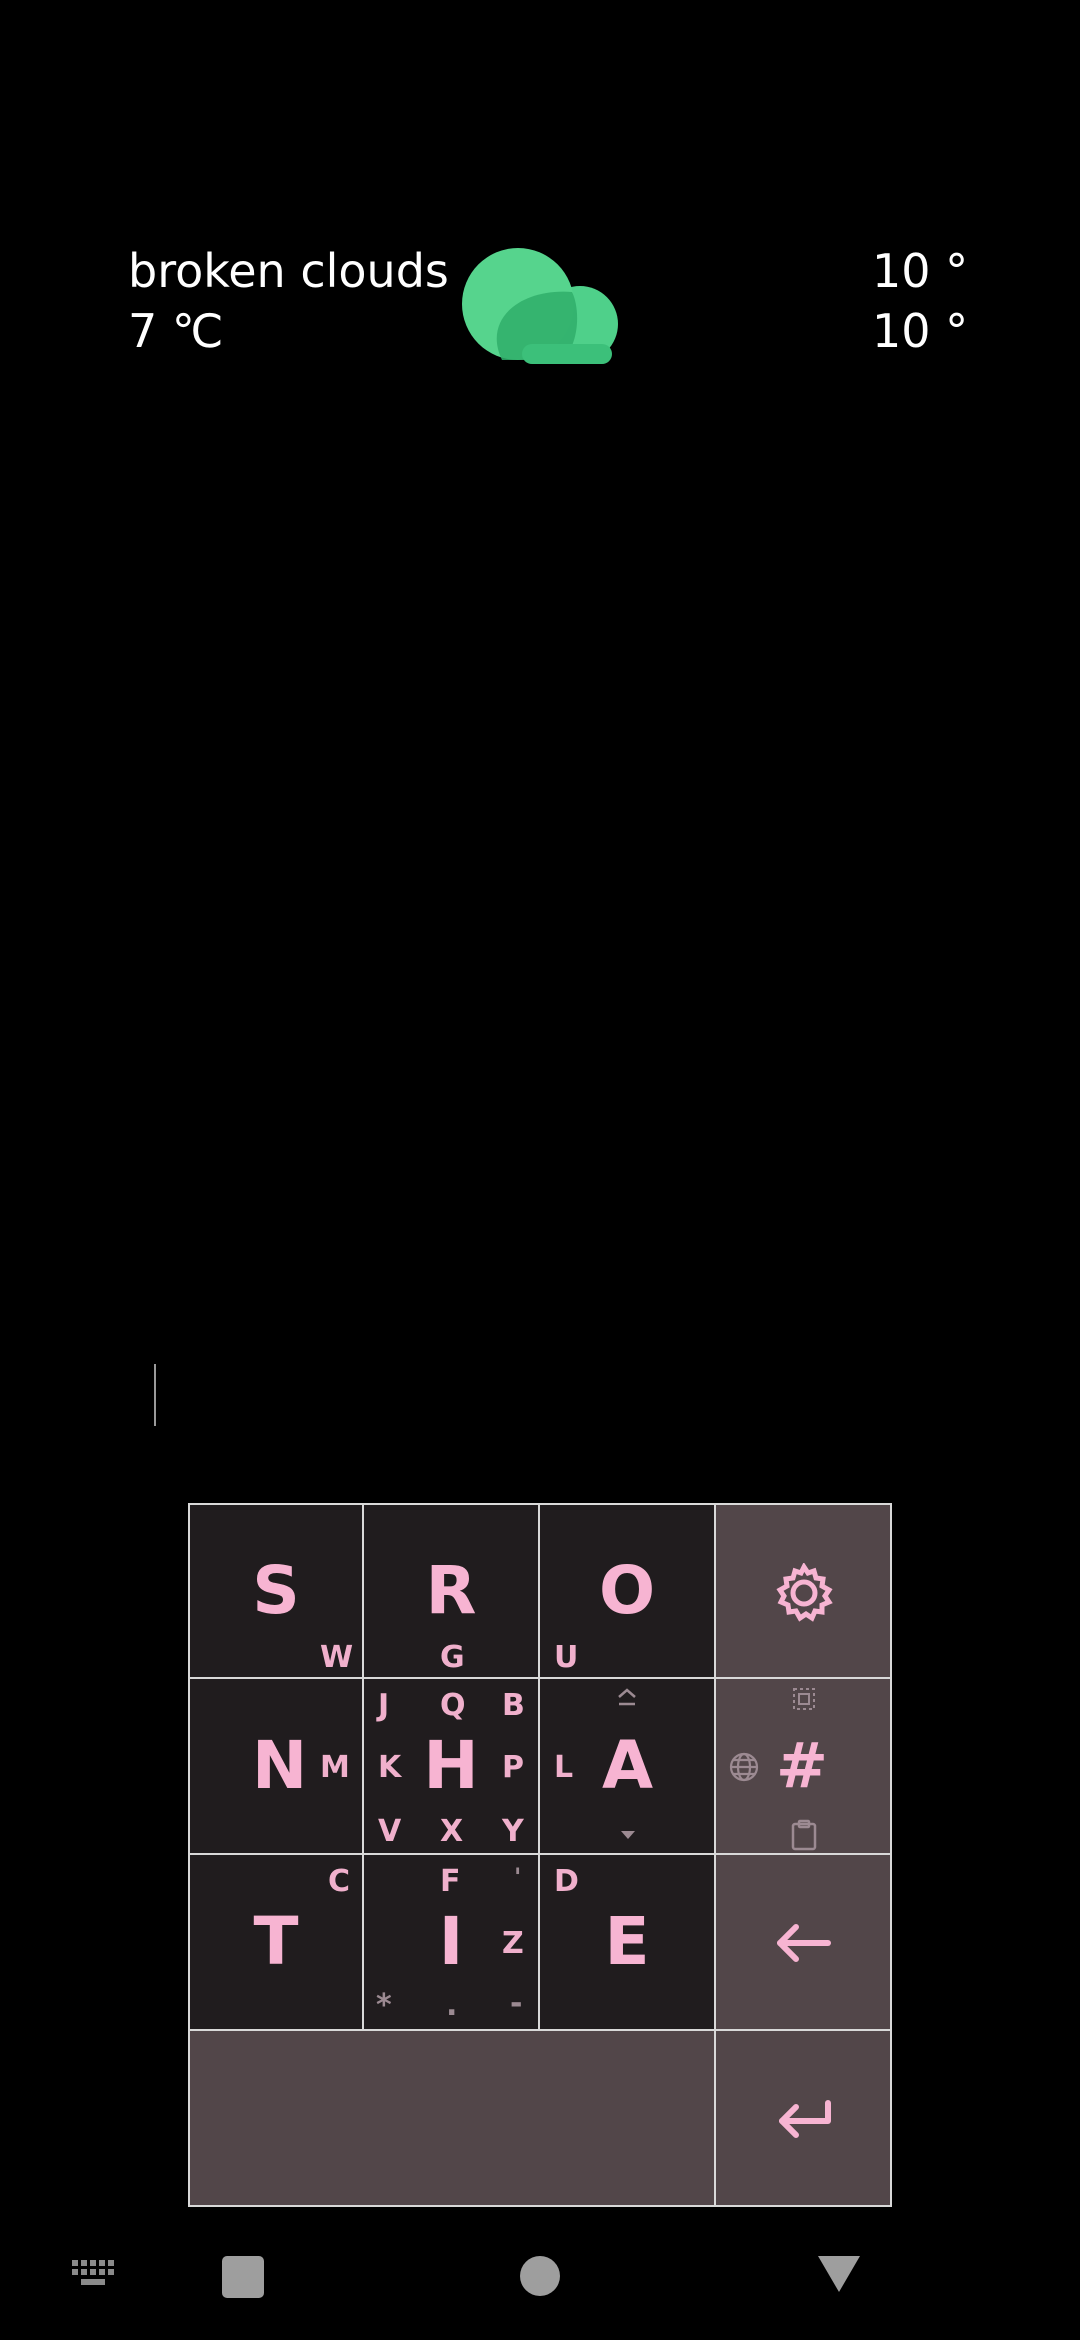 The width and height of the screenshot is (1080, 2340). I want to click on enter-icon, so click(805, 2119).